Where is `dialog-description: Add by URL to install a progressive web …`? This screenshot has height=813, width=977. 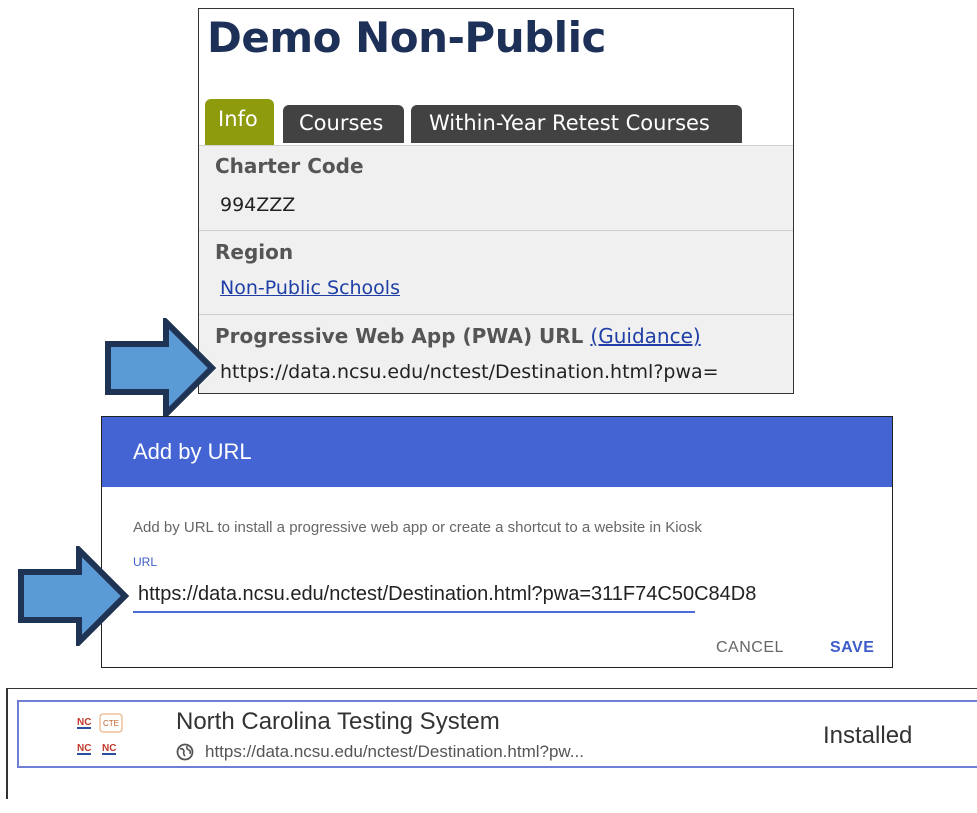
dialog-description: Add by URL to install a progressive web … is located at coordinates (417, 527).